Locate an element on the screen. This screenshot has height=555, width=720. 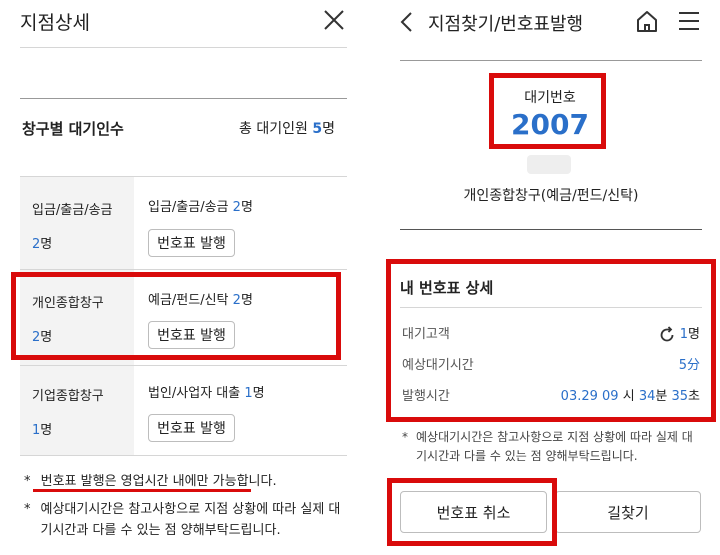
section-title: 창구별 대기인수 is located at coordinates (73, 129).